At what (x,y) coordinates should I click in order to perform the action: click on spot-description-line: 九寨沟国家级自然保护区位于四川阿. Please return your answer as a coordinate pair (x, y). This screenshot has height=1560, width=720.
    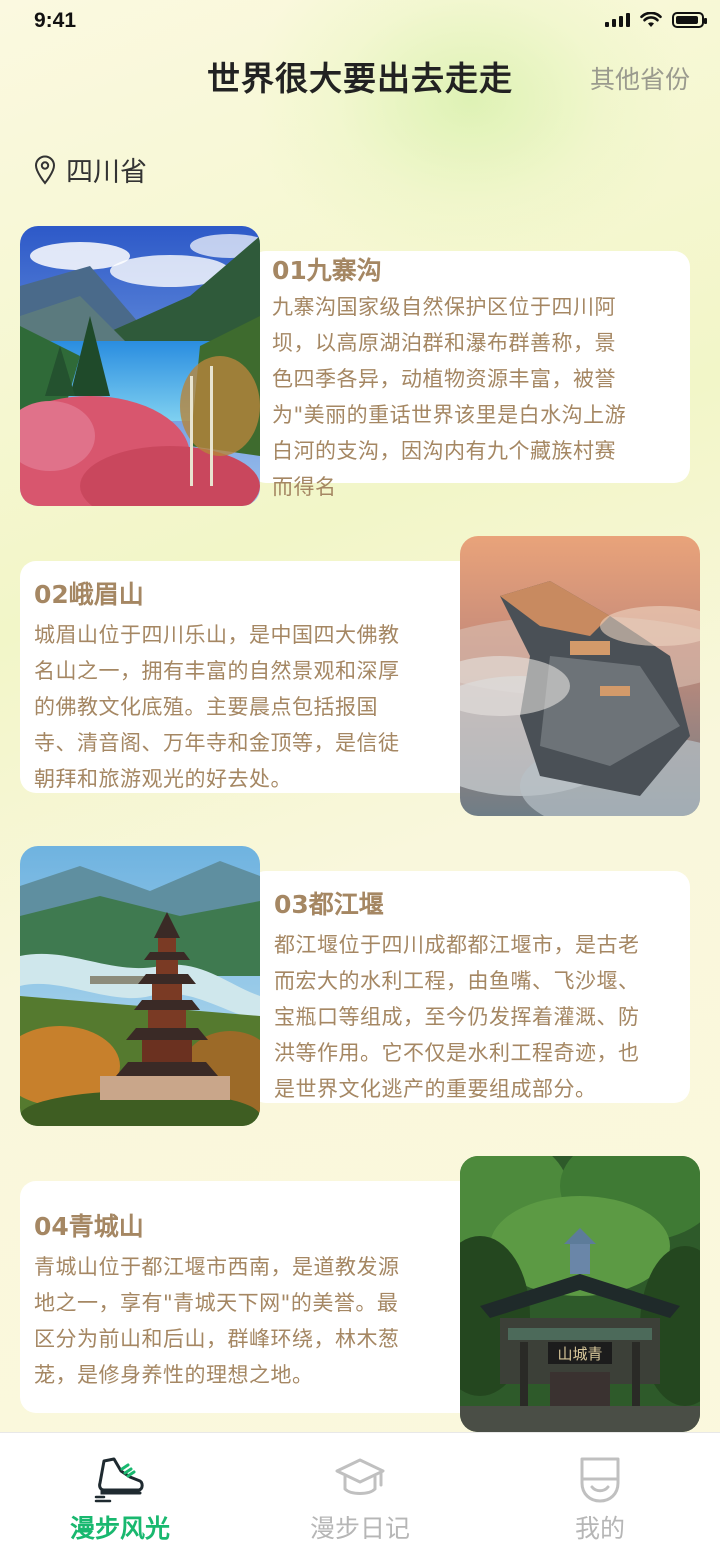
    Looking at the image, I should click on (444, 307).